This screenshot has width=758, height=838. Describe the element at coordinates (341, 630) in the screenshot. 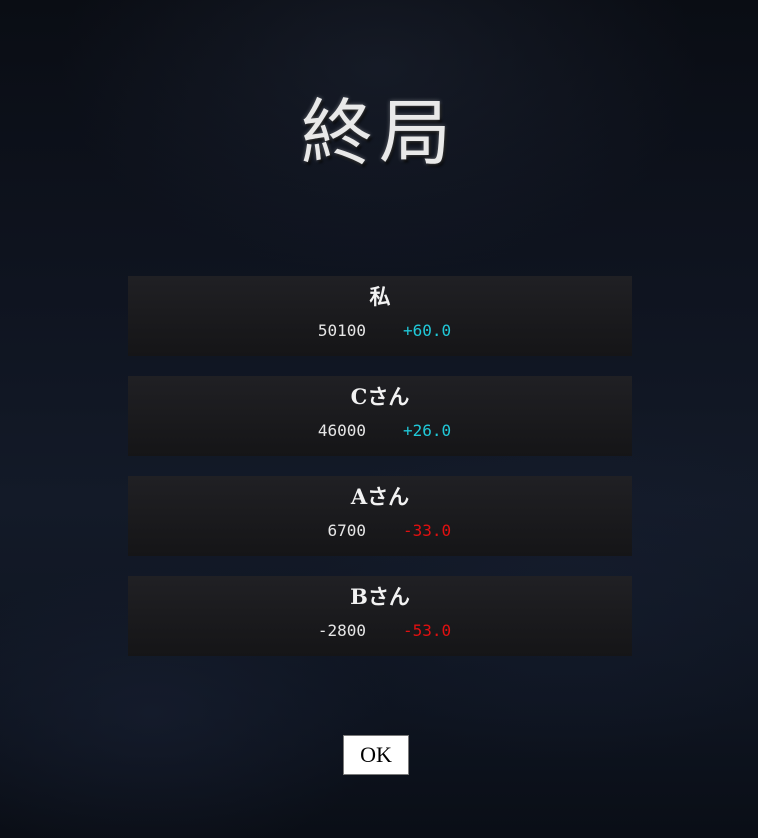

I see `player-score: -2800` at that location.